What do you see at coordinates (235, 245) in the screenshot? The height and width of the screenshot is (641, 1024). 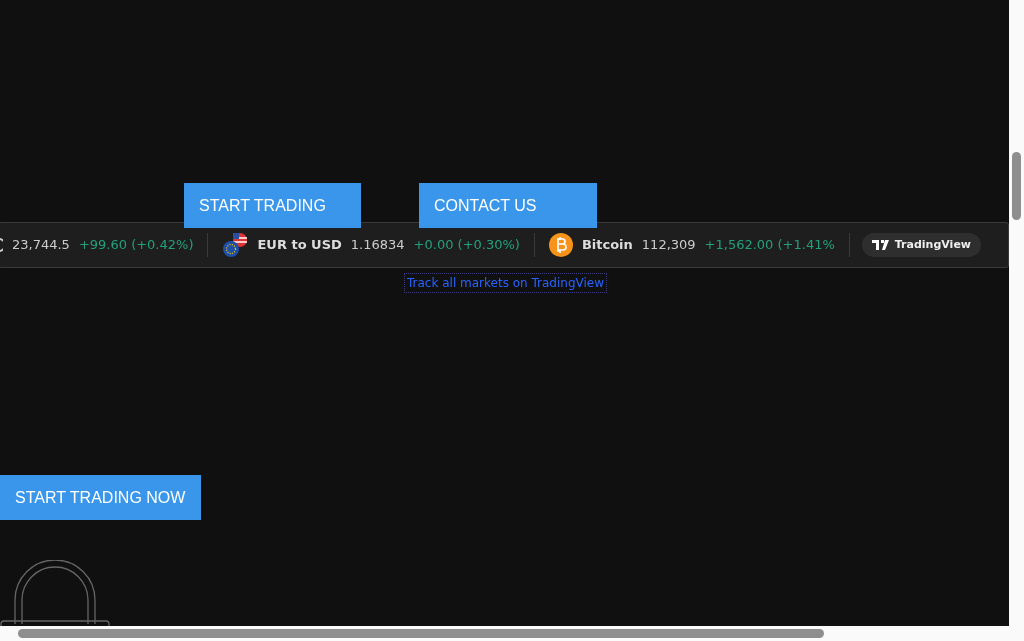 I see `flags-icon` at bounding box center [235, 245].